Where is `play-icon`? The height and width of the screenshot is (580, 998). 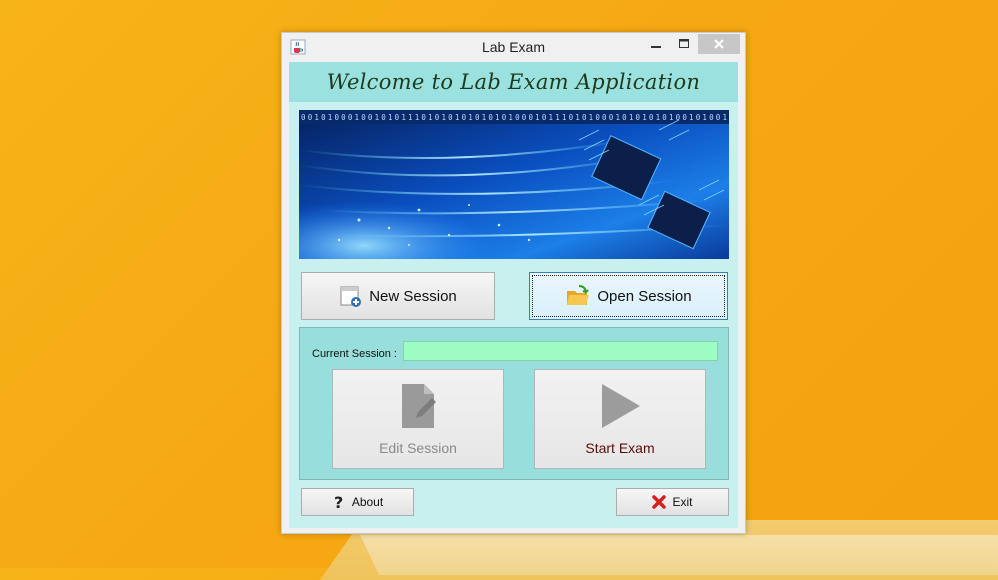 play-icon is located at coordinates (621, 406).